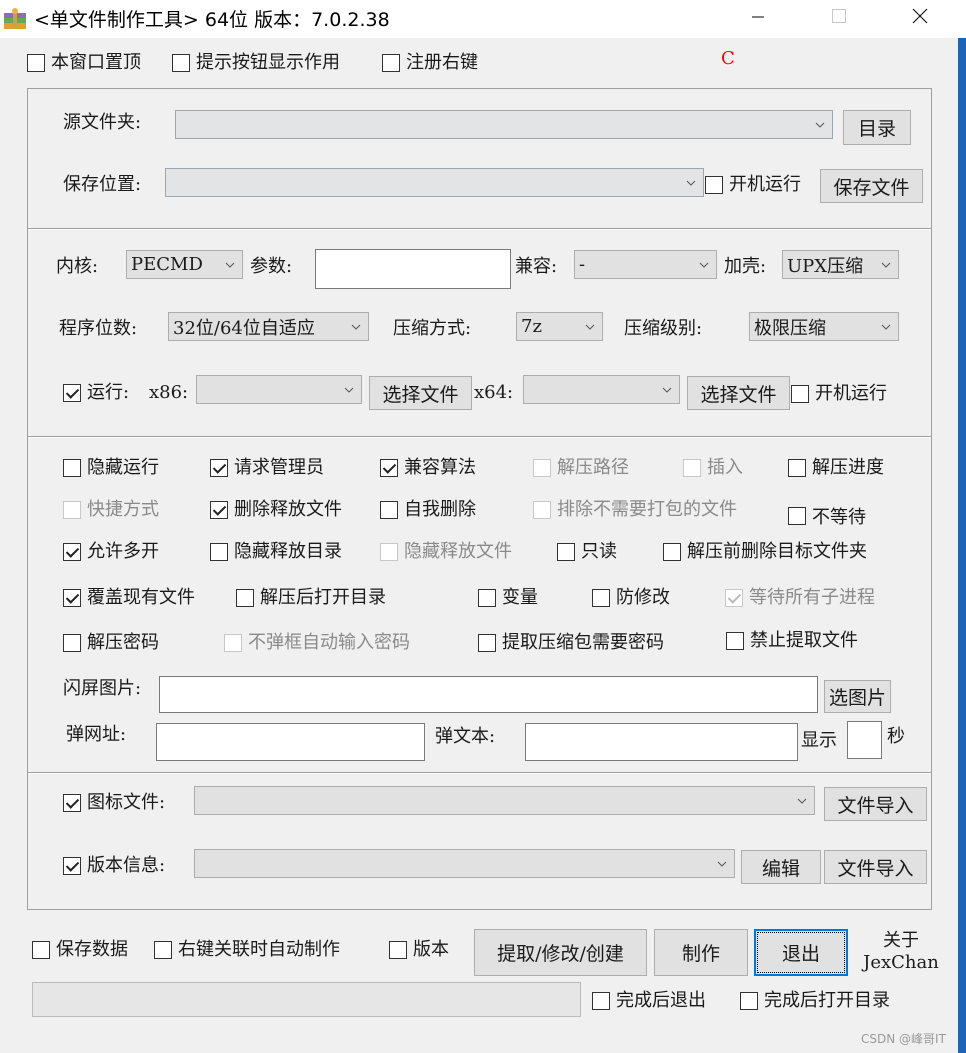 The image size is (966, 1053). What do you see at coordinates (738, 393) in the screenshot?
I see `x64-select-file-button: 选择文件` at bounding box center [738, 393].